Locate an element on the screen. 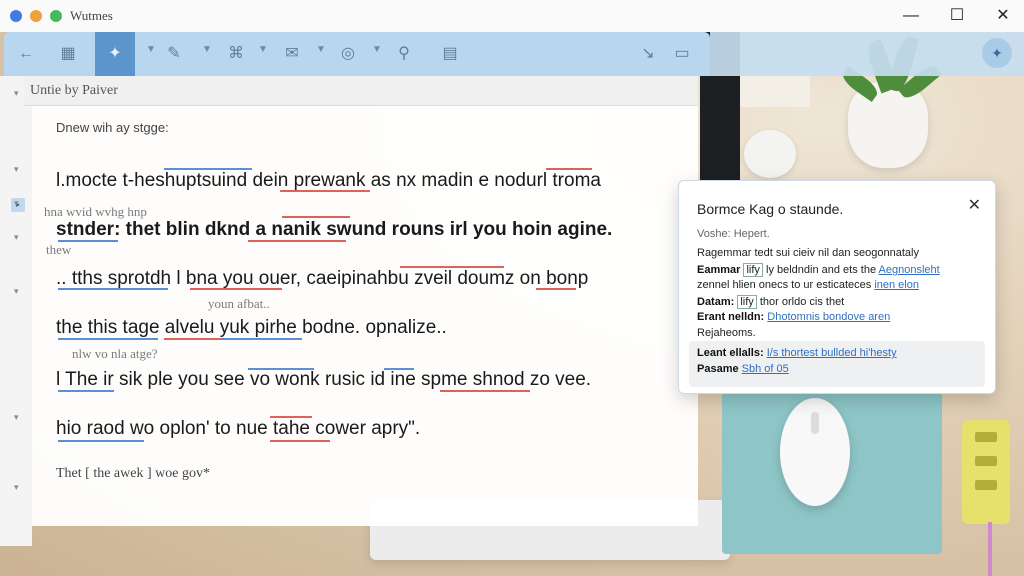 The image size is (1024, 576). usb-cable is located at coordinates (990, 549).